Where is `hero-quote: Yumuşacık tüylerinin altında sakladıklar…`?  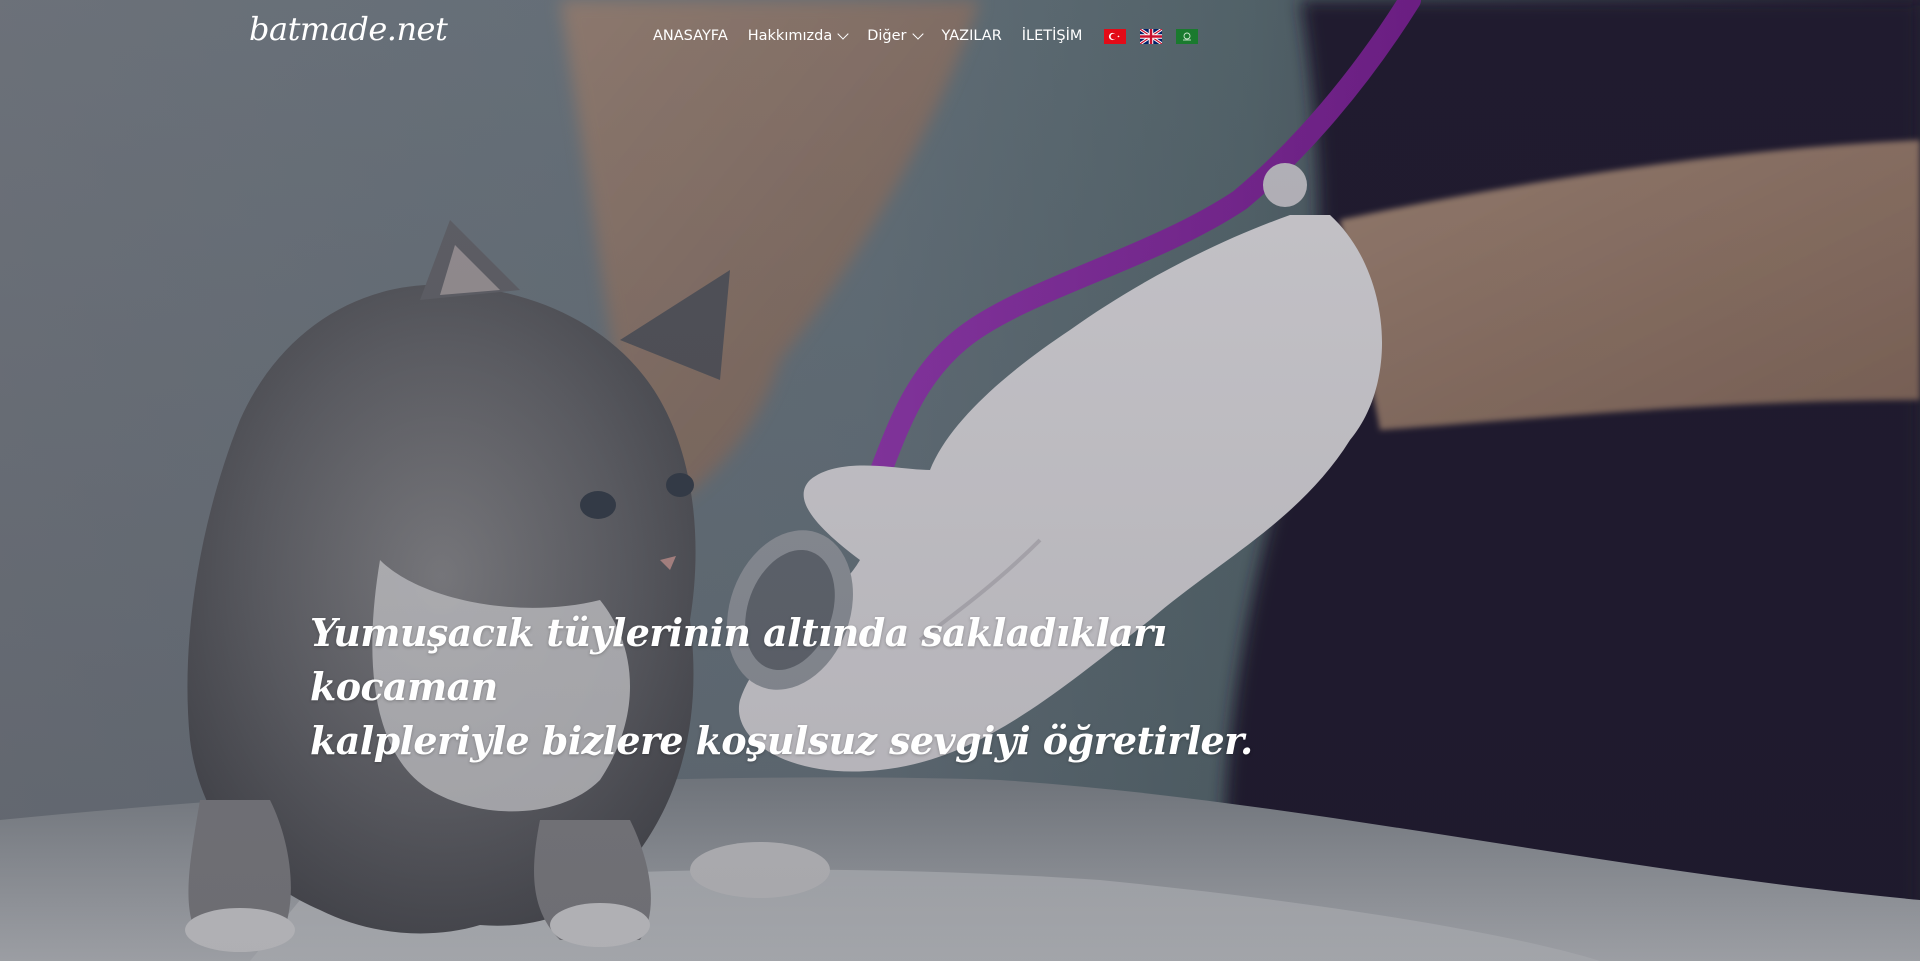
hero-quote: Yumuşacık tüylerinin altında sakladıklar… is located at coordinates (810, 687).